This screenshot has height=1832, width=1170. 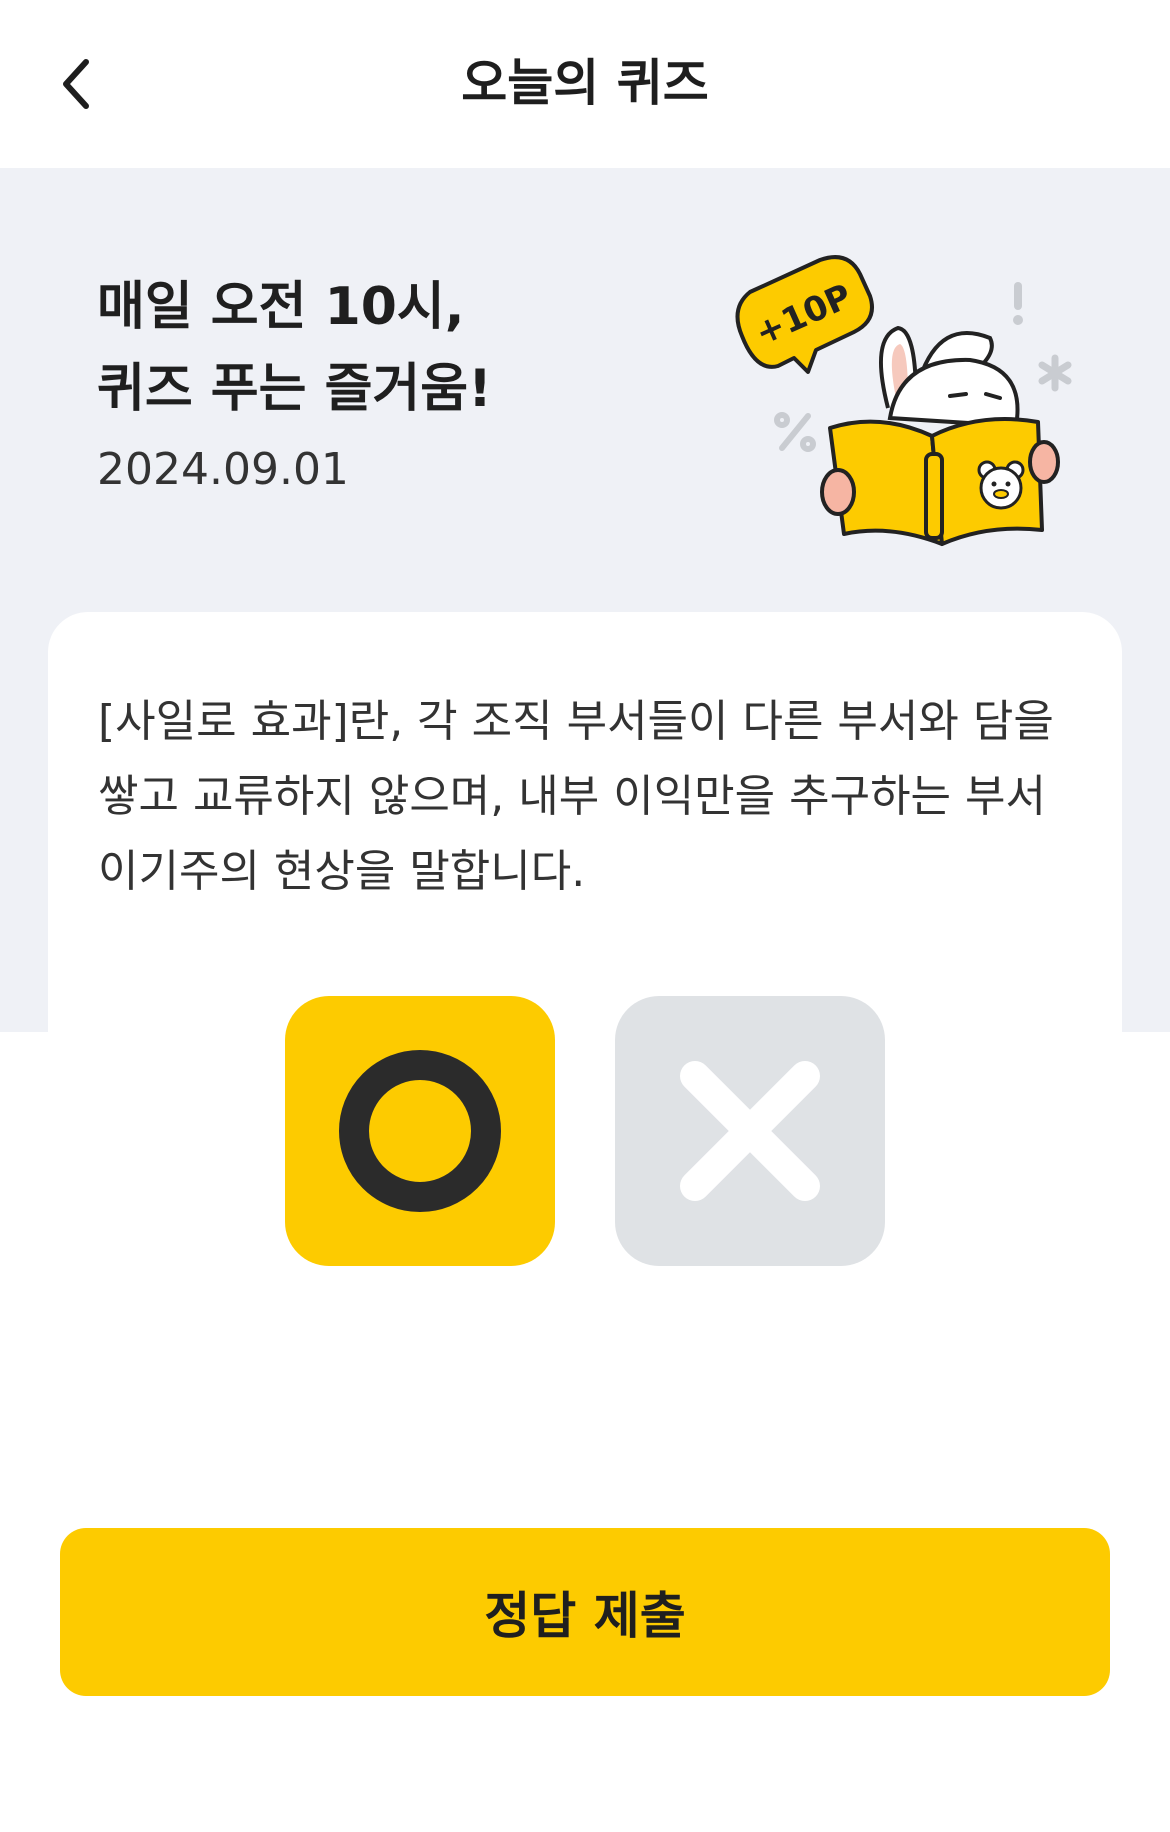 I want to click on rabbit-reading-book-illustration: +10P, so click(x=903, y=400).